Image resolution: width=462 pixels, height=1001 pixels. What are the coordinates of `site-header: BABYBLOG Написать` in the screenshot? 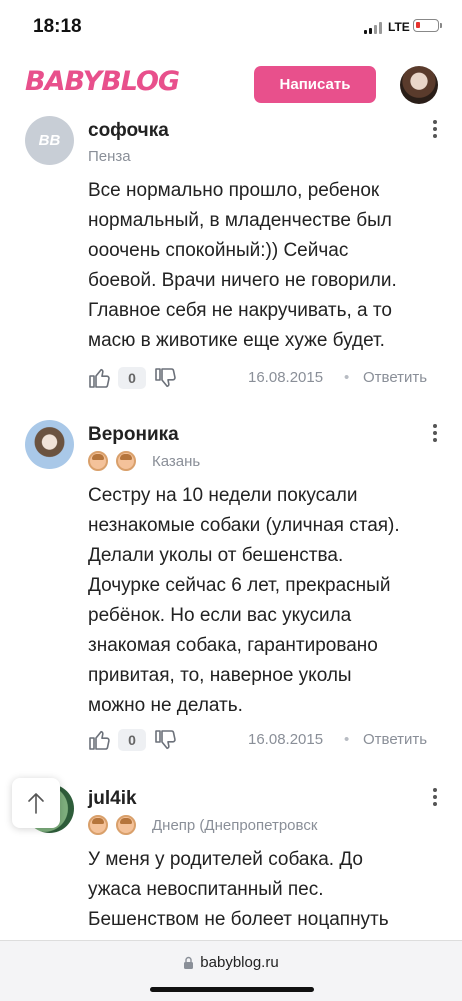 It's located at (231, 84).